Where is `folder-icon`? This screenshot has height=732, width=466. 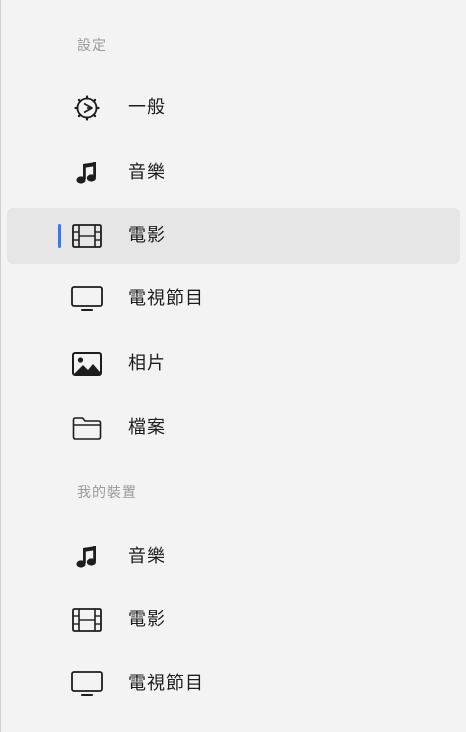
folder-icon is located at coordinates (87, 428).